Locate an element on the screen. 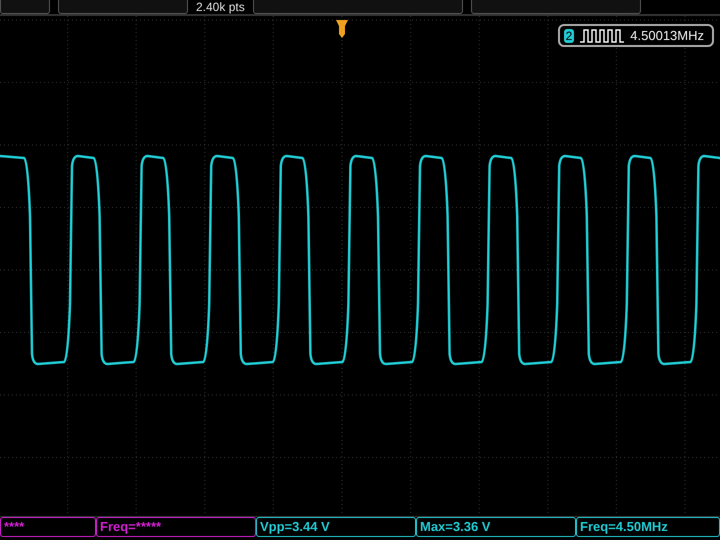 Image resolution: width=720 pixels, height=540 pixels. measurement-readout: Max=3.36 V is located at coordinates (496, 527).